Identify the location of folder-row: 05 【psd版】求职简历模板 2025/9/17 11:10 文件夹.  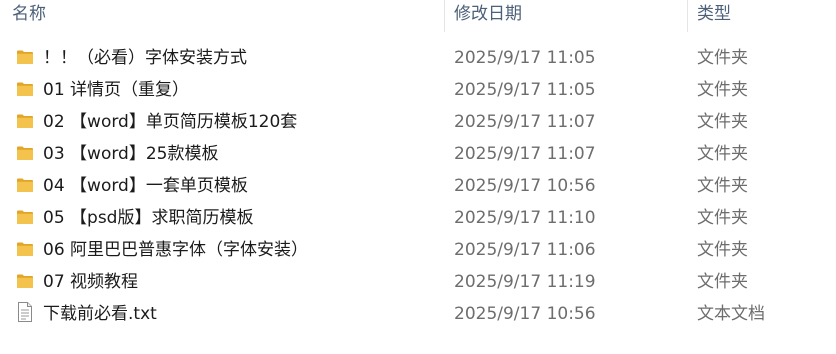
(418, 217).